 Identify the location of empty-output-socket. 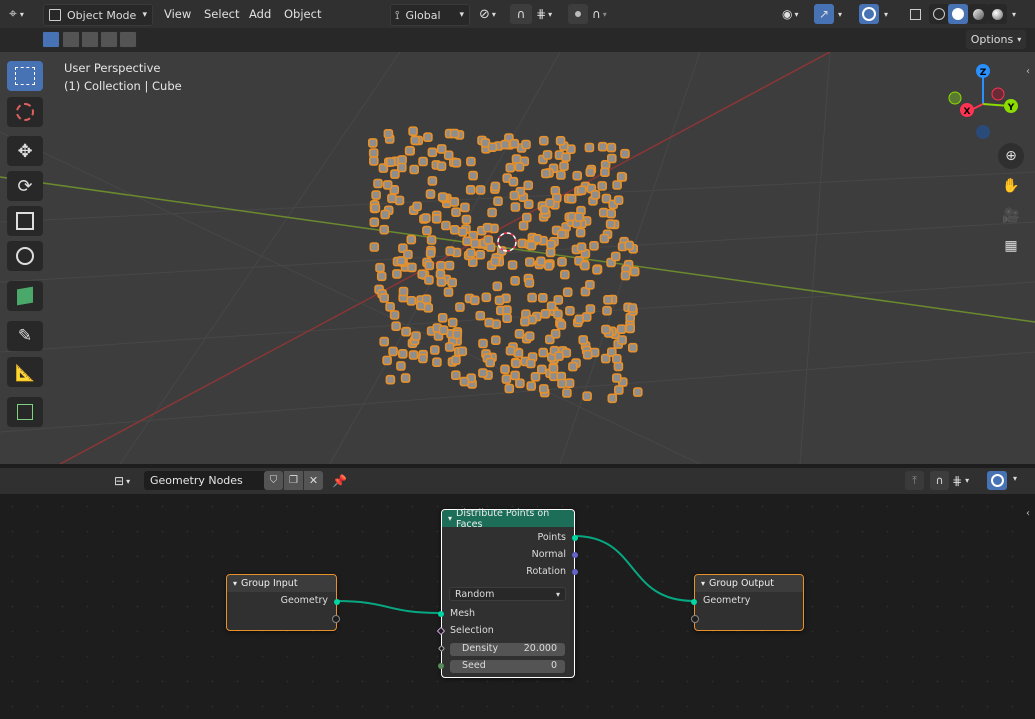
(336, 619).